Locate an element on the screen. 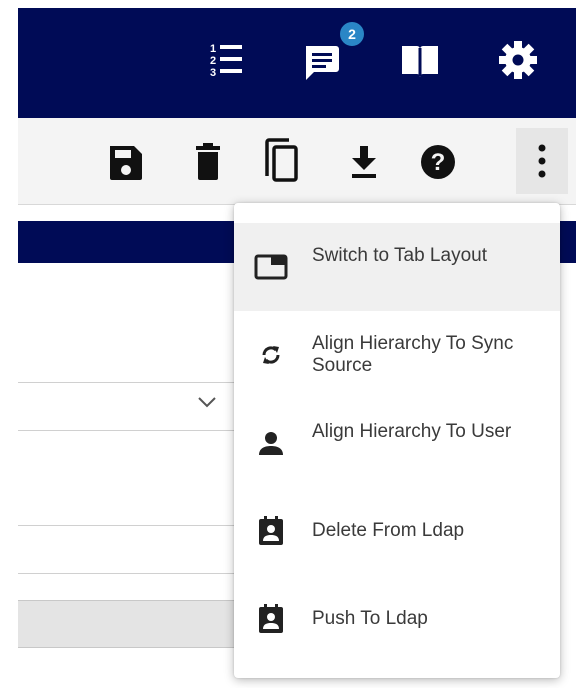 Image resolution: width=576 pixels, height=688 pixels. svg-text: 3 is located at coordinates (213, 73).